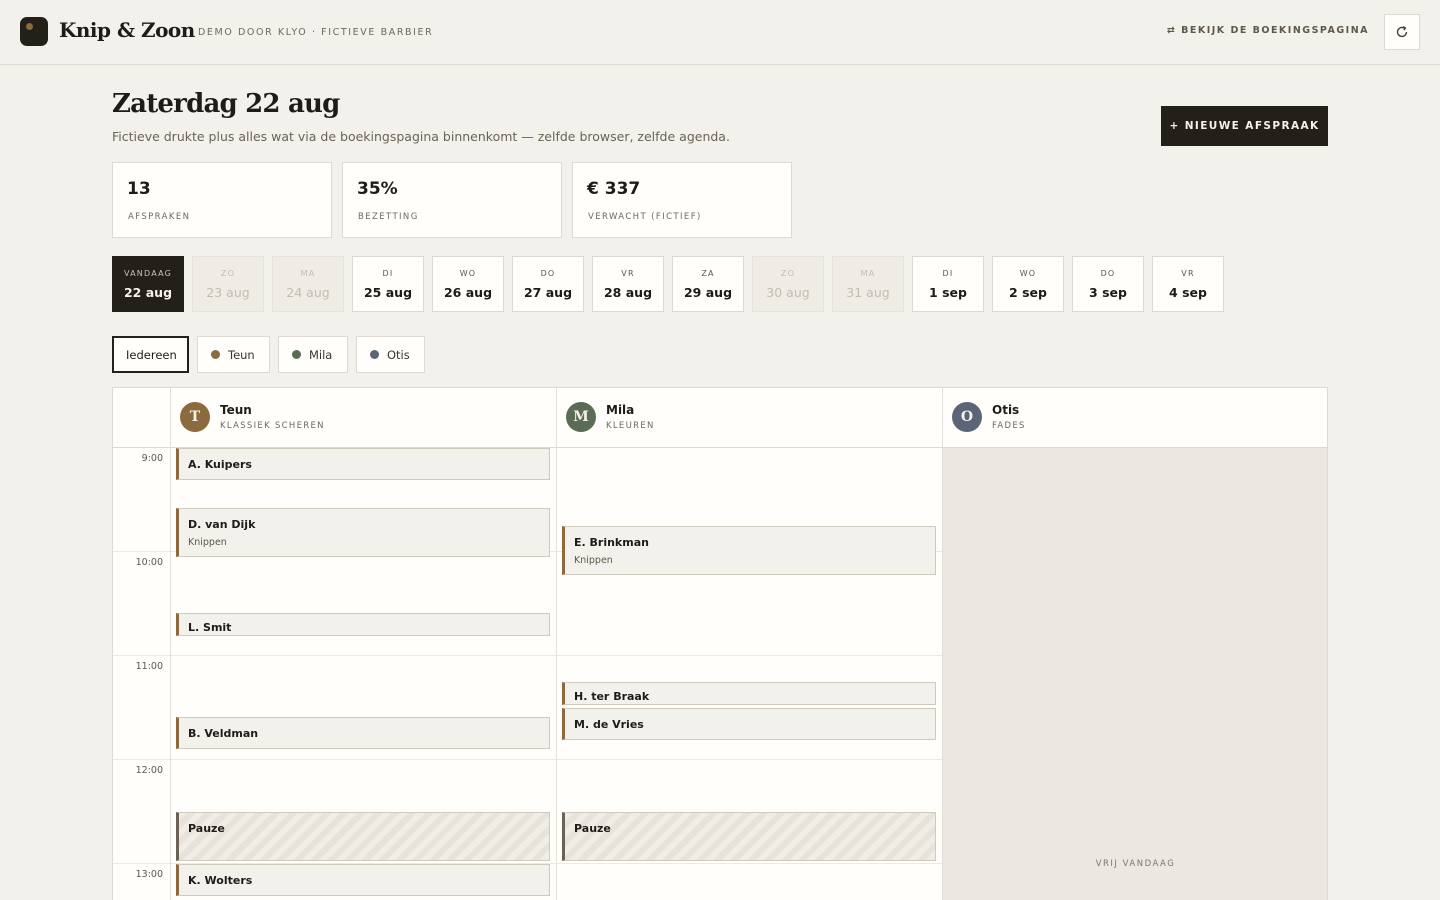 This screenshot has width=1440, height=900. I want to click on day-date: 28 aug, so click(628, 292).